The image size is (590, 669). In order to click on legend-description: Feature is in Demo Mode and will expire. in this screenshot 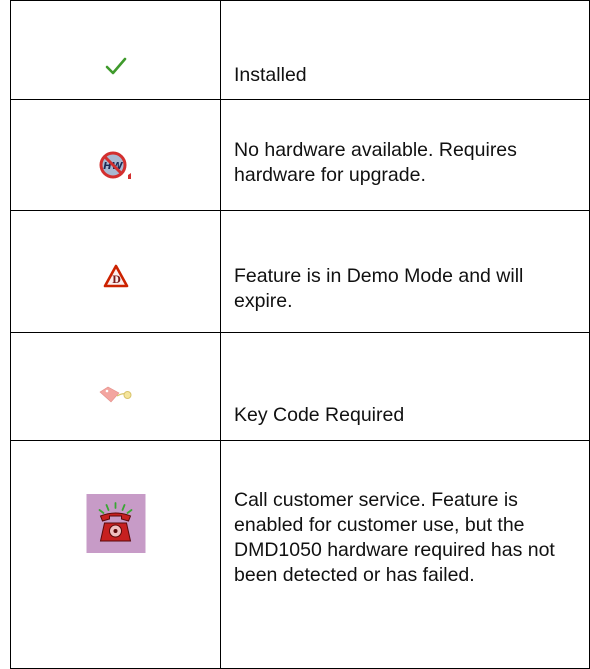, I will do `click(379, 288)`.